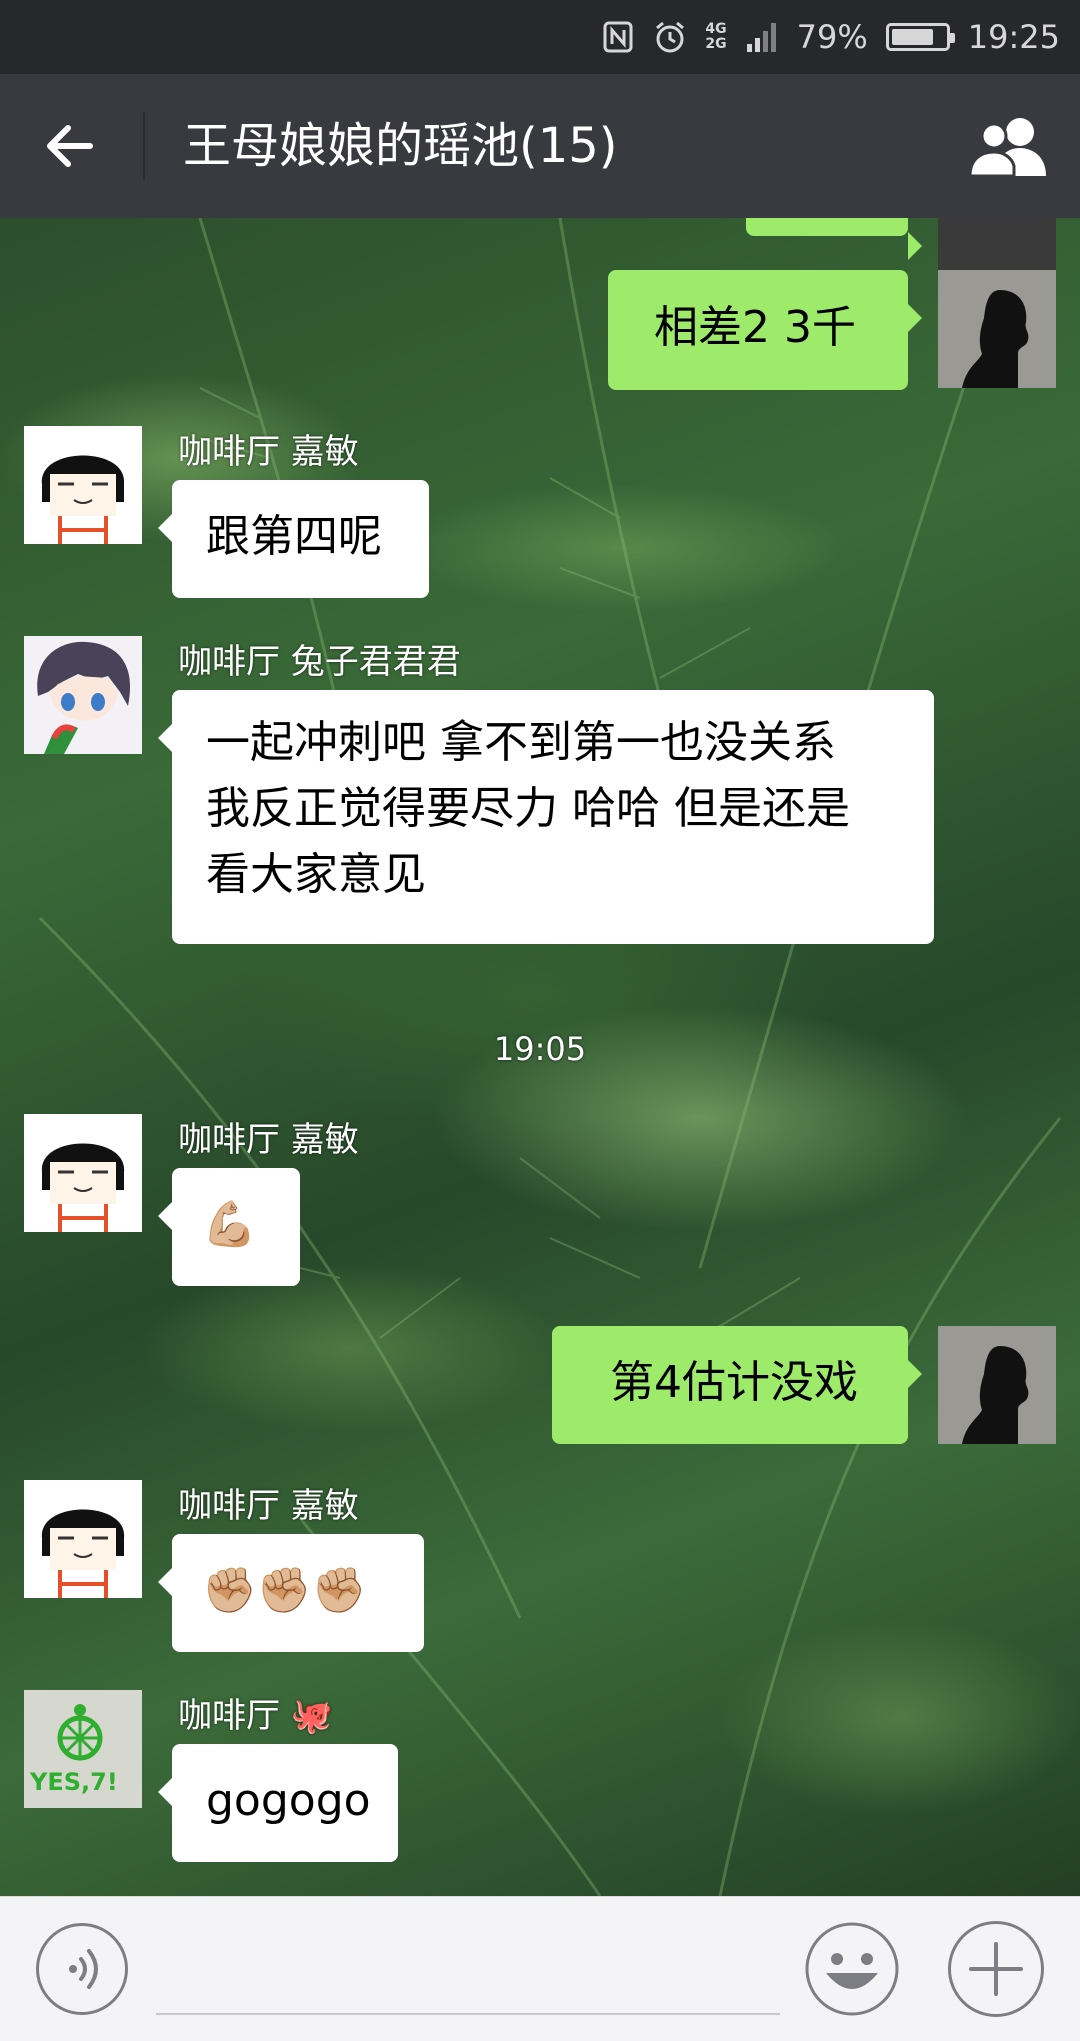  I want to click on message-bubble-incoming: 💪🏼, so click(229, 1227).